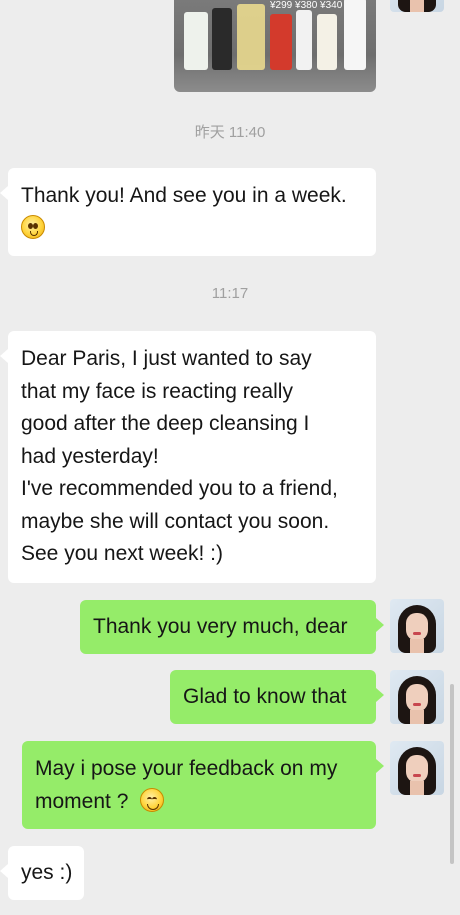  What do you see at coordinates (186, 768) in the screenshot?
I see `message-text: May i pose your feedback on my` at bounding box center [186, 768].